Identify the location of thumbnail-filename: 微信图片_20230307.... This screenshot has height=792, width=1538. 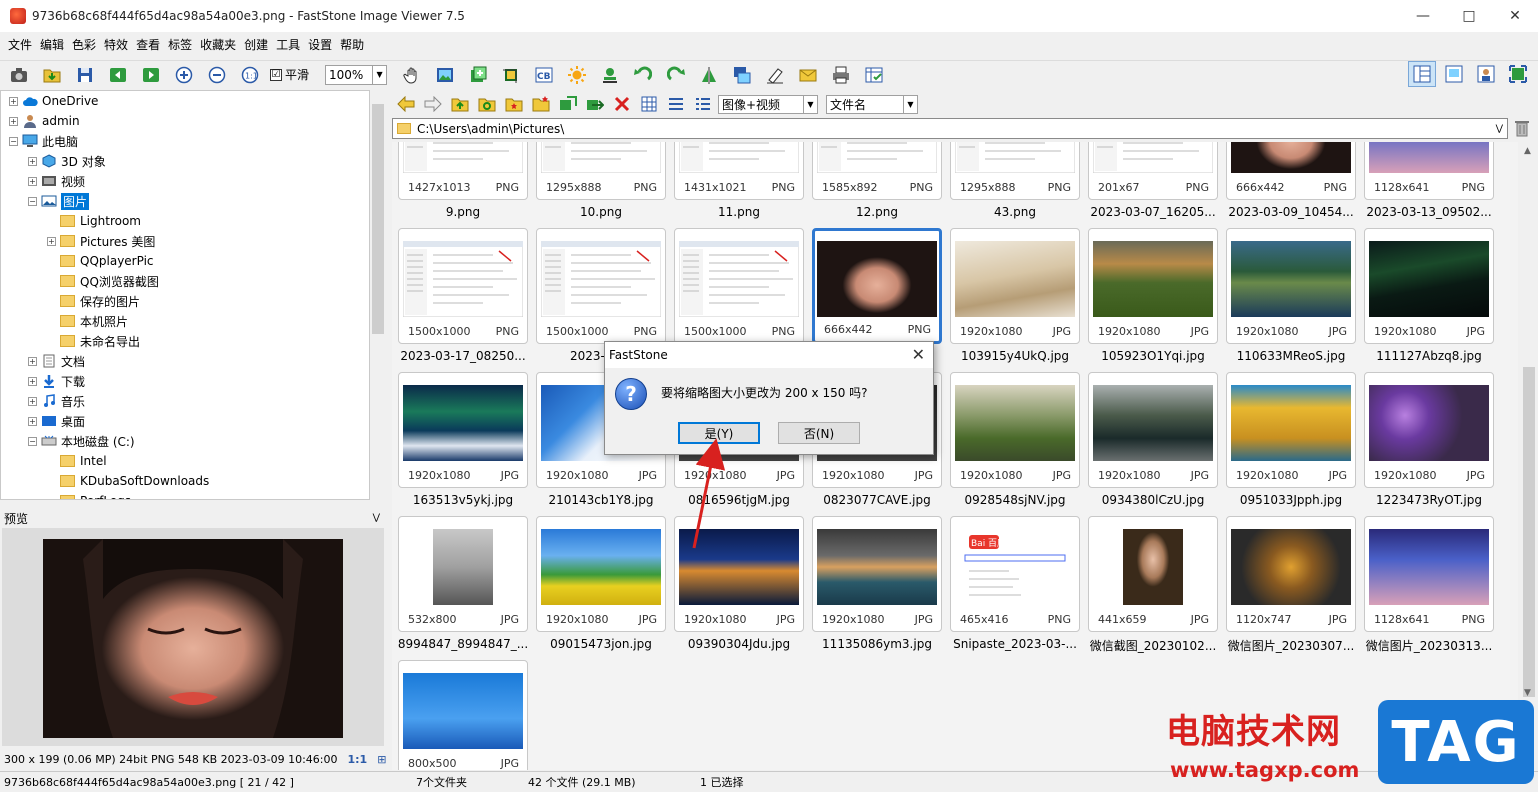
(1291, 645).